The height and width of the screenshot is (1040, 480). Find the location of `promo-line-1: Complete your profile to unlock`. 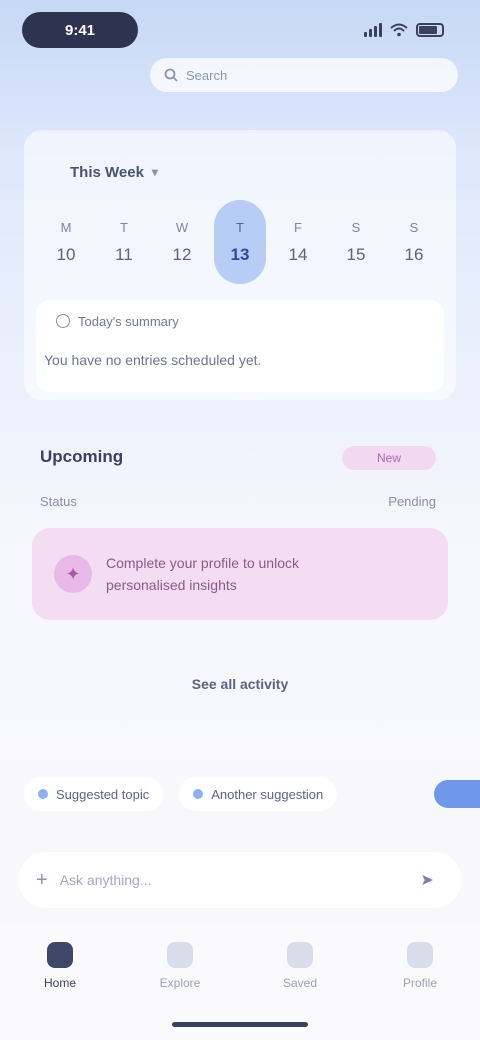

promo-line-1: Complete your profile to unlock is located at coordinates (202, 563).